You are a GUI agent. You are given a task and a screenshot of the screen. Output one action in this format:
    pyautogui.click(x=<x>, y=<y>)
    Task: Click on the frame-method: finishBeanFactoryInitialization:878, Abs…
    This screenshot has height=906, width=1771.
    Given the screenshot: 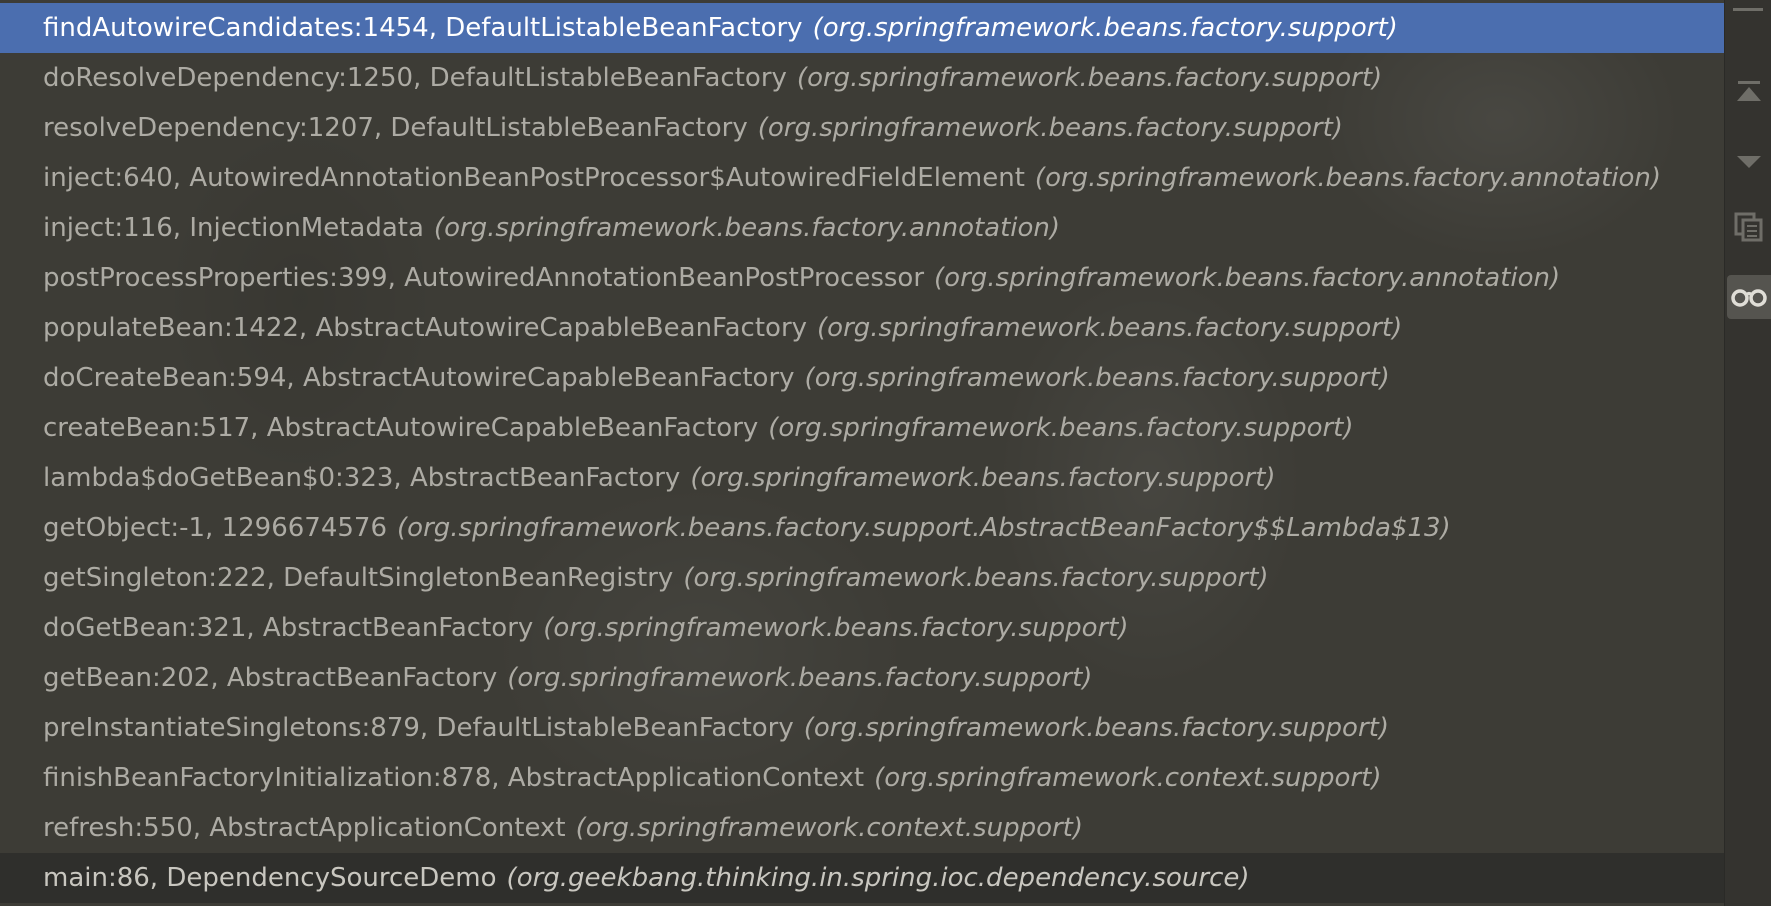 What is the action you would take?
    pyautogui.click(x=454, y=778)
    